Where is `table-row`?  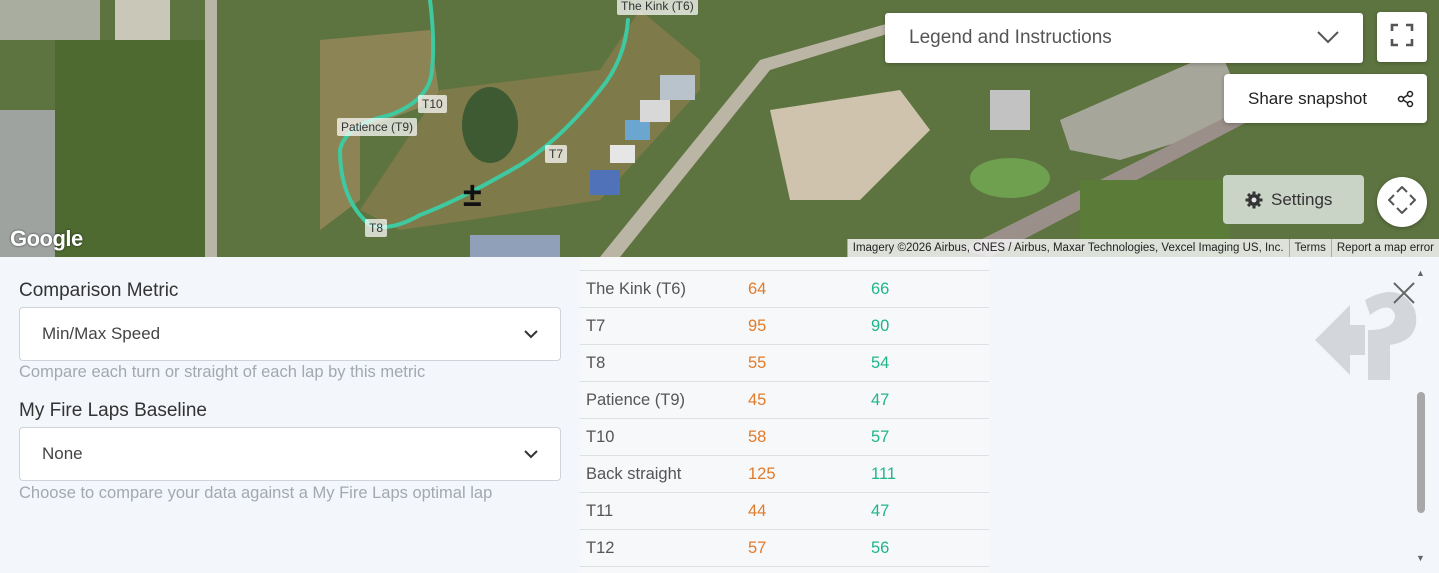
table-row is located at coordinates (784, 264).